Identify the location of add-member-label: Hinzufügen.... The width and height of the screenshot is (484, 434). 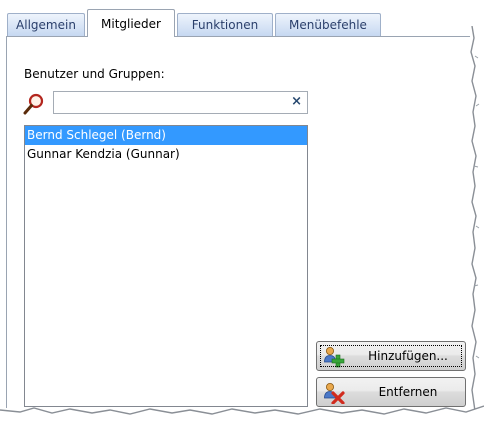
(408, 356).